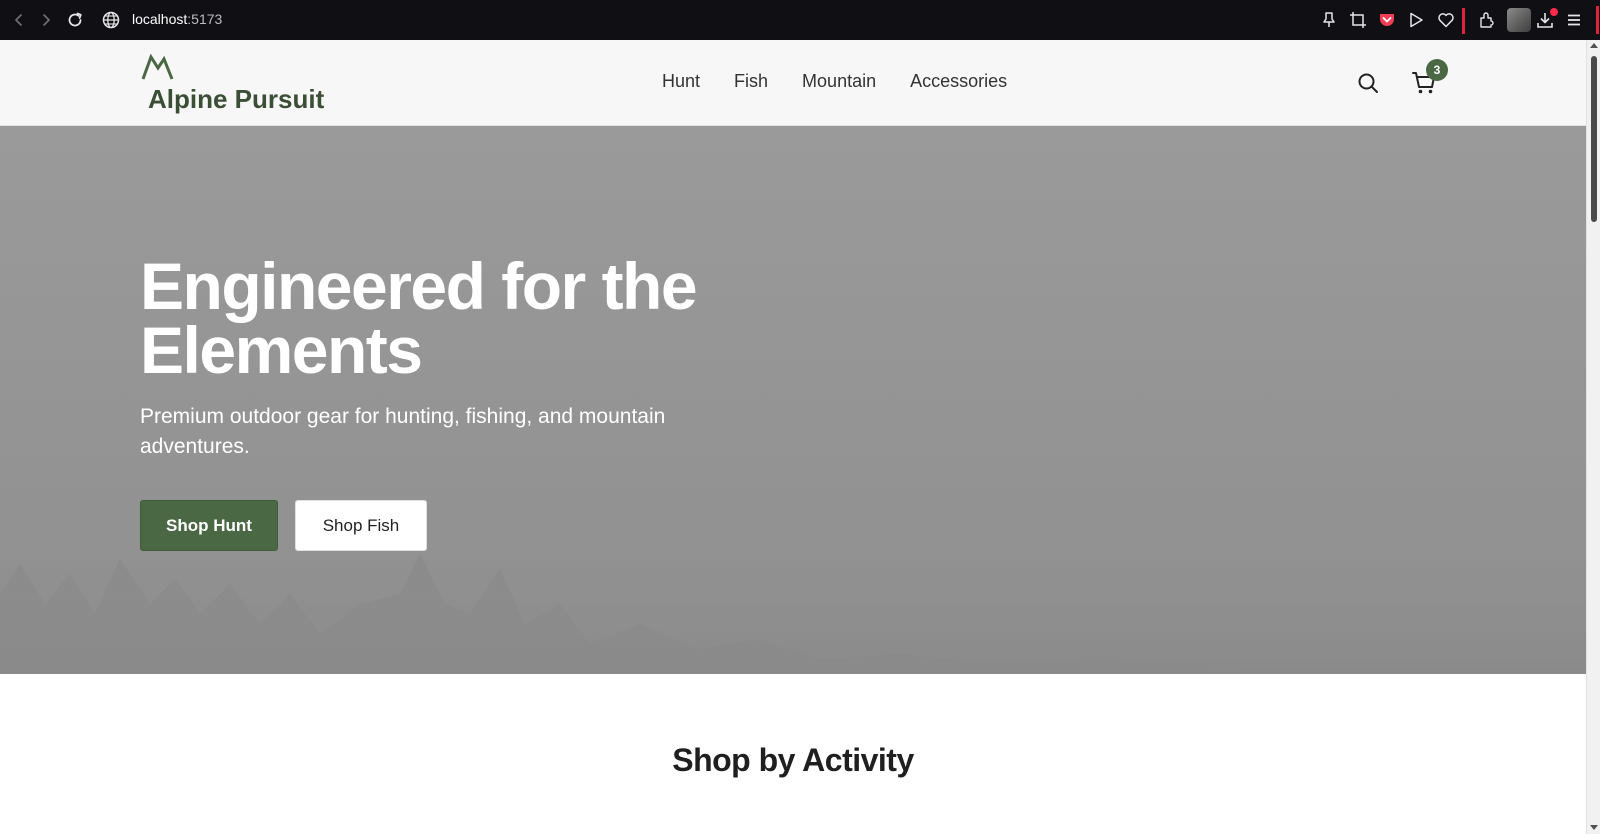 This screenshot has width=1600, height=834. I want to click on site-info-icon, so click(111, 20).